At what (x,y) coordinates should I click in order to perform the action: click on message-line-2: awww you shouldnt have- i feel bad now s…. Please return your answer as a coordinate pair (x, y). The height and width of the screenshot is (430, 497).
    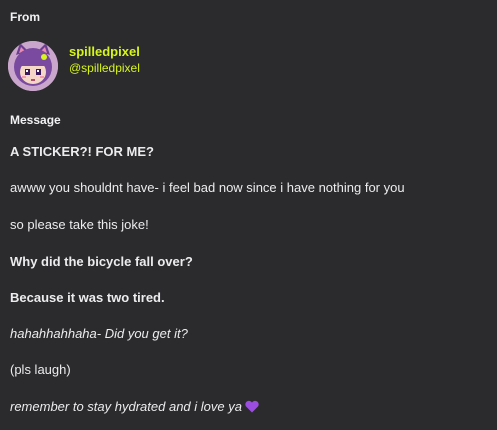
    Looking at the image, I should click on (207, 187).